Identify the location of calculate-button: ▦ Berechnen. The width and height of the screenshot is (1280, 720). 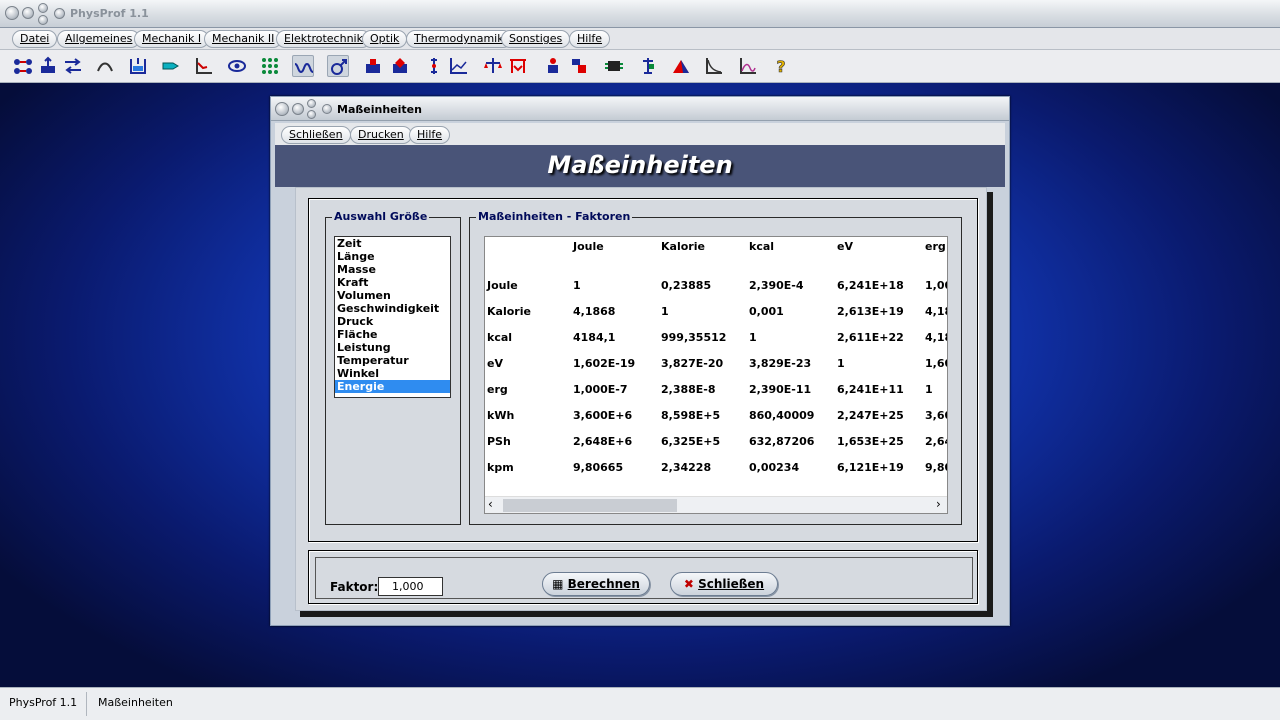
(596, 584).